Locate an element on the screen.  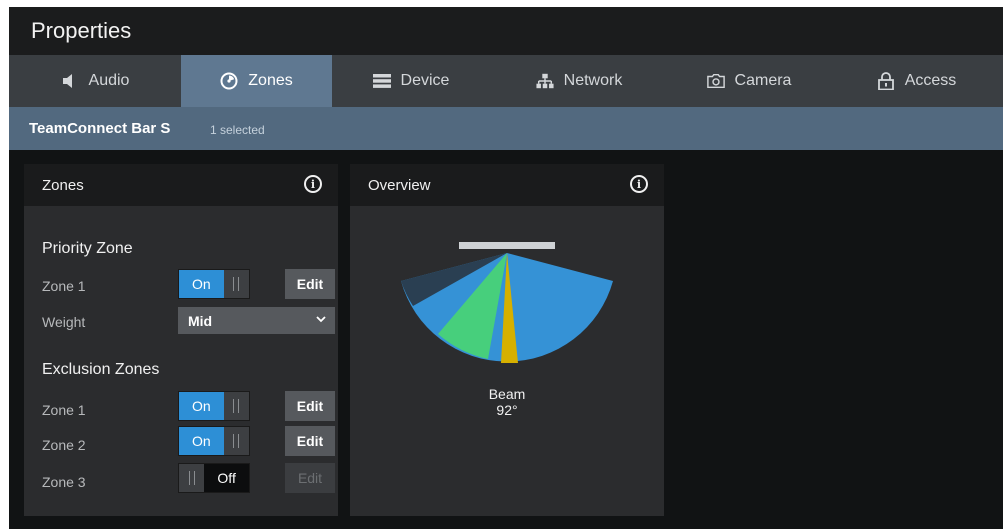
exclusion-zone-1-toggle: On is located at coordinates (214, 406).